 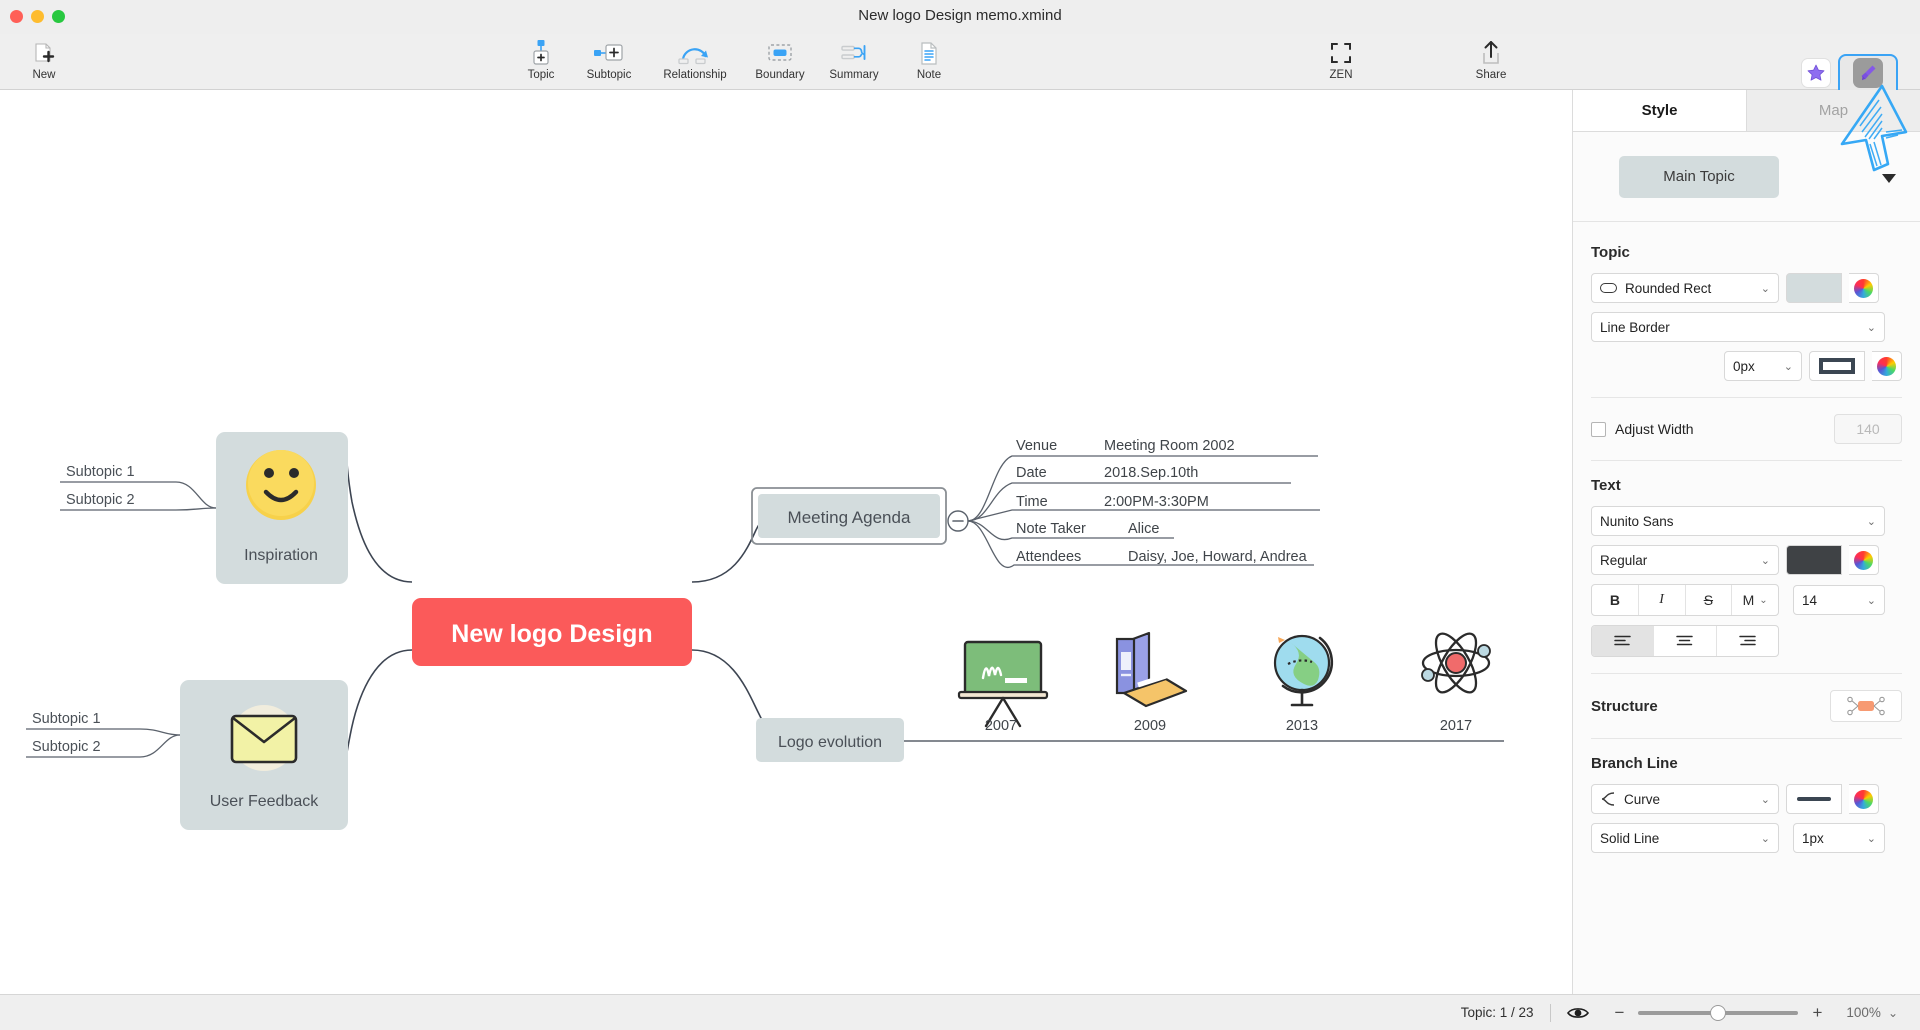 I want to click on zen-fullscreen-icon, so click(x=1341, y=53).